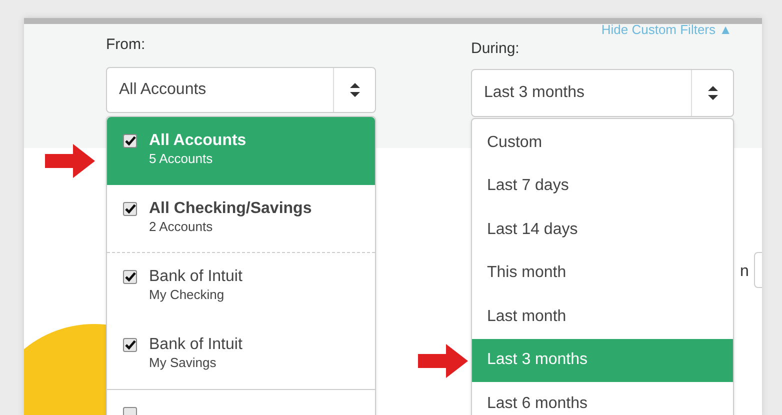 This screenshot has height=415, width=782. What do you see at coordinates (197, 141) in the screenshot?
I see `account-name: All Accounts` at bounding box center [197, 141].